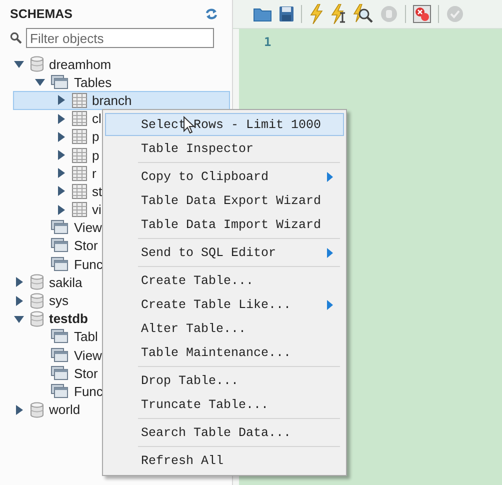 This screenshot has height=485, width=502. I want to click on check-icon, so click(455, 14).